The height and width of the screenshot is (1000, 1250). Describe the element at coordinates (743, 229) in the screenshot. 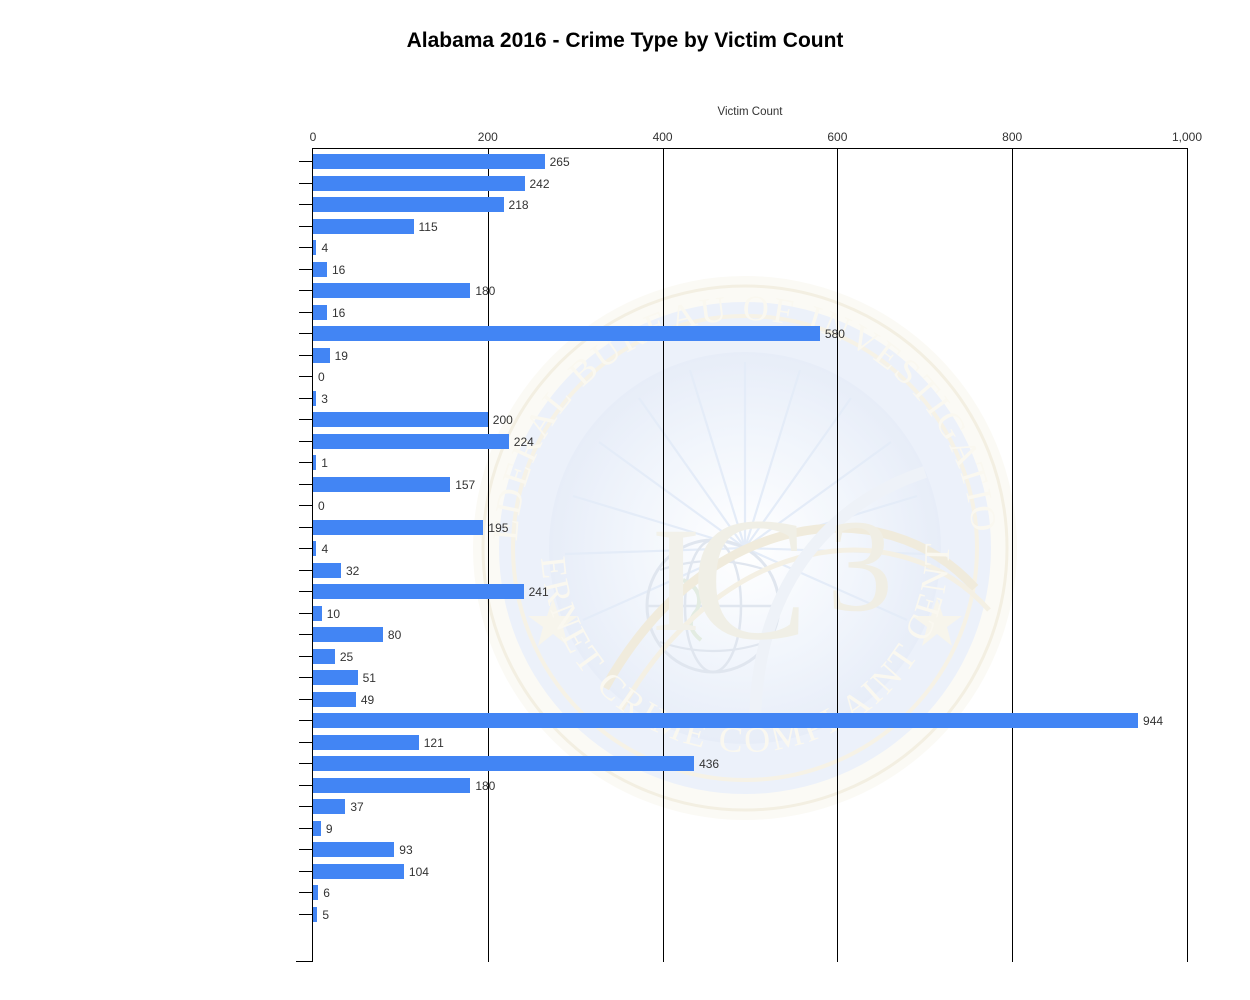

I see `bar-row: BEC/EAC115` at that location.